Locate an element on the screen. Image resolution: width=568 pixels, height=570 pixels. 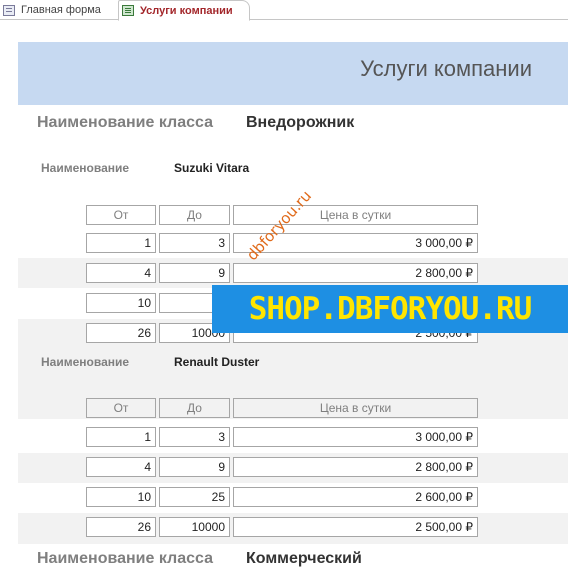
column-header-price: Цена в сутки is located at coordinates (355, 408).